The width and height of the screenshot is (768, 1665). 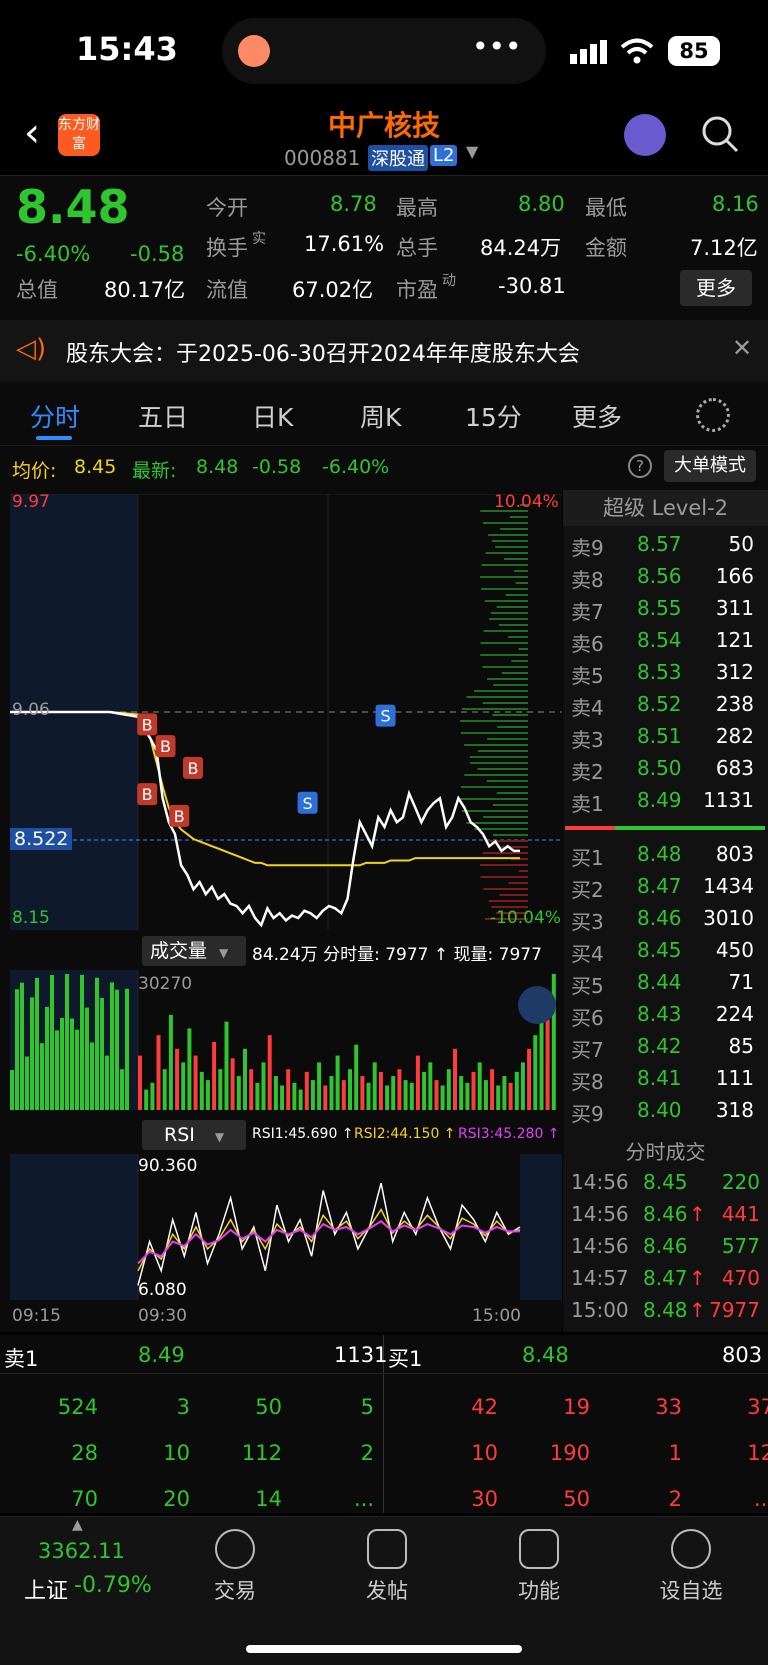 What do you see at coordinates (81, 1551) in the screenshot?
I see `index-value: 3362.11` at bounding box center [81, 1551].